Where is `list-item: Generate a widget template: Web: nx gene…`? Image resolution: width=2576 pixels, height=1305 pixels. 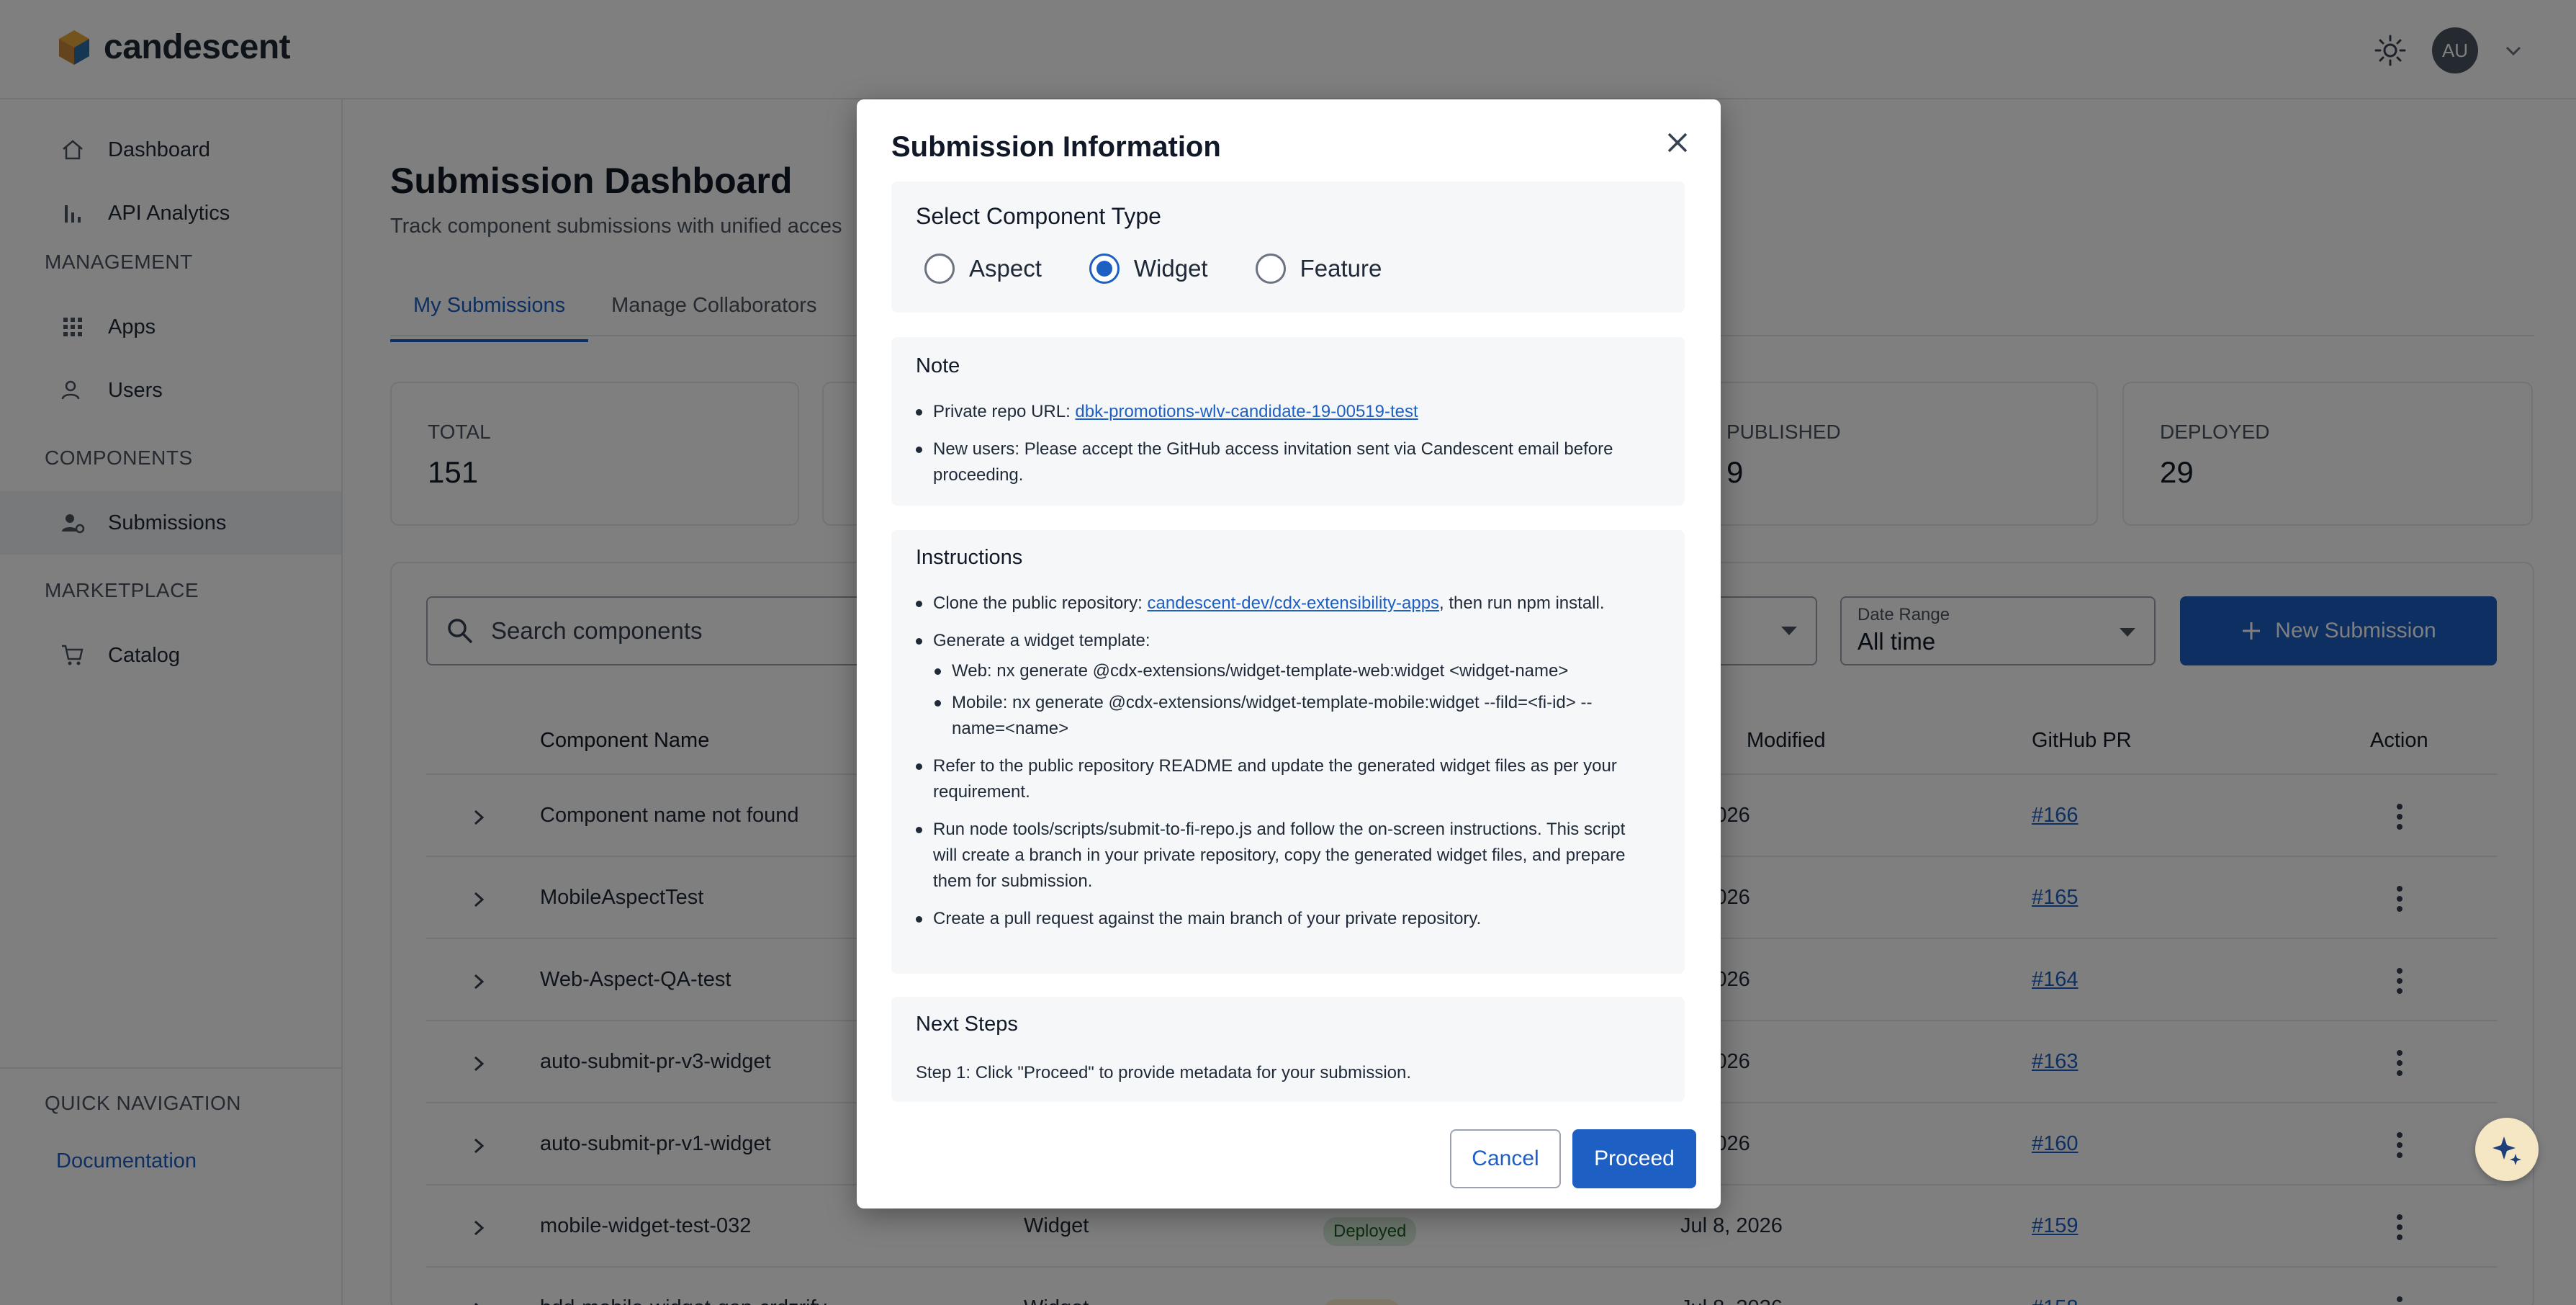
list-item: Generate a widget template: Web: nx gene… is located at coordinates (1277, 685).